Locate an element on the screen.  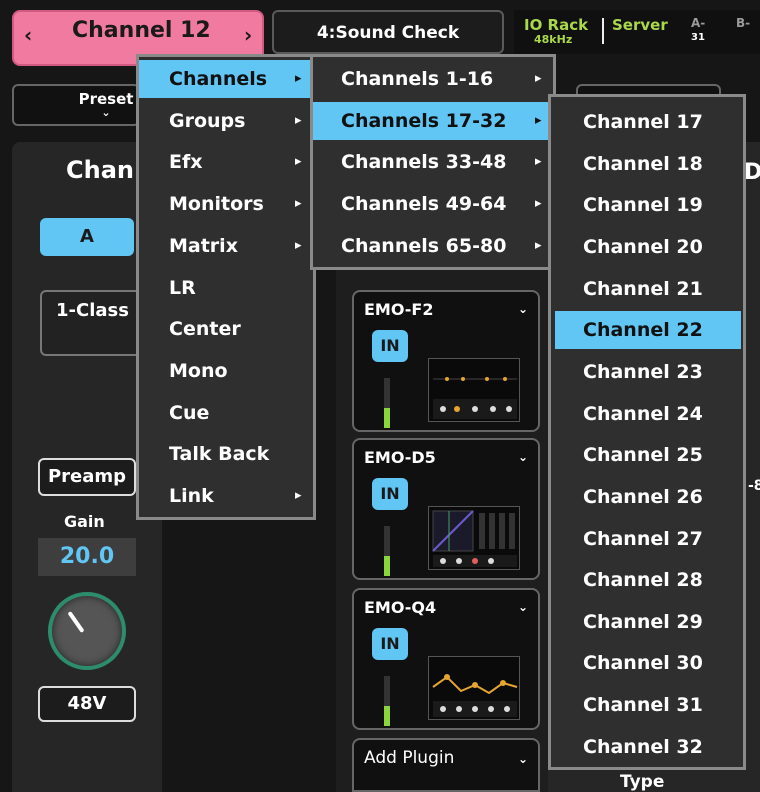
gain-label: Gain is located at coordinates (84, 521).